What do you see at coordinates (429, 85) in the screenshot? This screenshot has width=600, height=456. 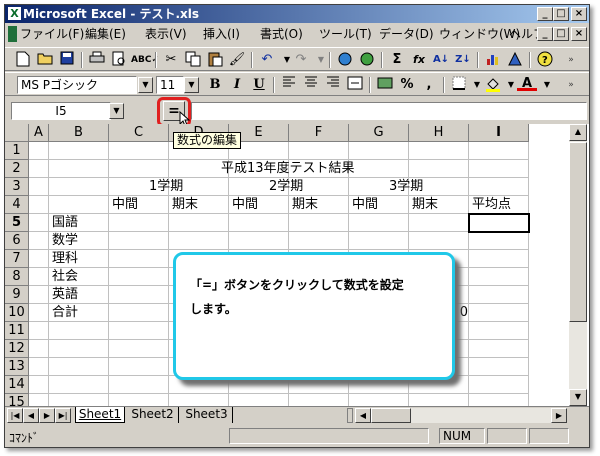 I see `comma-button: ,` at bounding box center [429, 85].